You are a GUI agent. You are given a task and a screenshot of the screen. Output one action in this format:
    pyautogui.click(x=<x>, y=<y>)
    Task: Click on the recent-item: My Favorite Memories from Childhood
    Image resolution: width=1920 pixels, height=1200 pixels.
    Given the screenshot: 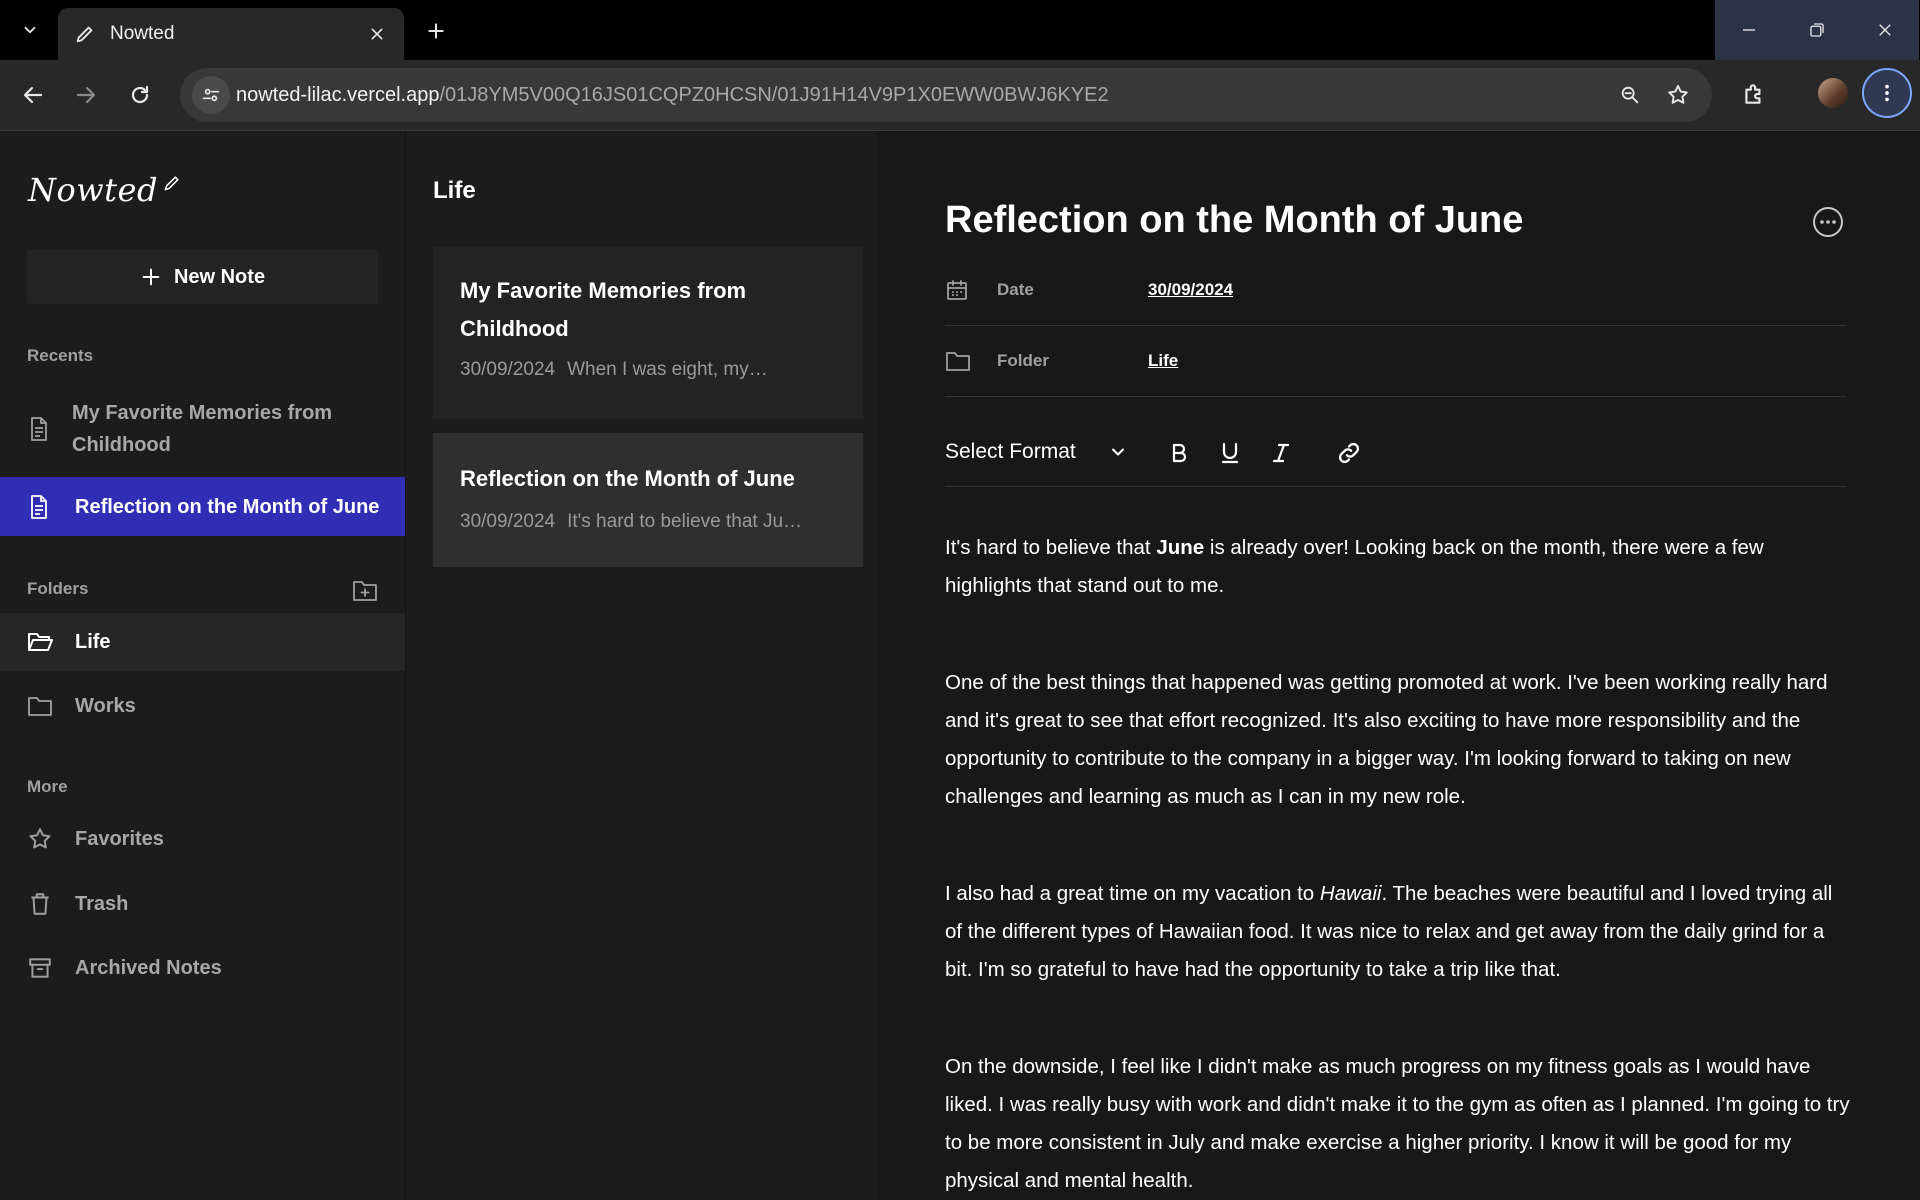 What is the action you would take?
    pyautogui.click(x=202, y=429)
    